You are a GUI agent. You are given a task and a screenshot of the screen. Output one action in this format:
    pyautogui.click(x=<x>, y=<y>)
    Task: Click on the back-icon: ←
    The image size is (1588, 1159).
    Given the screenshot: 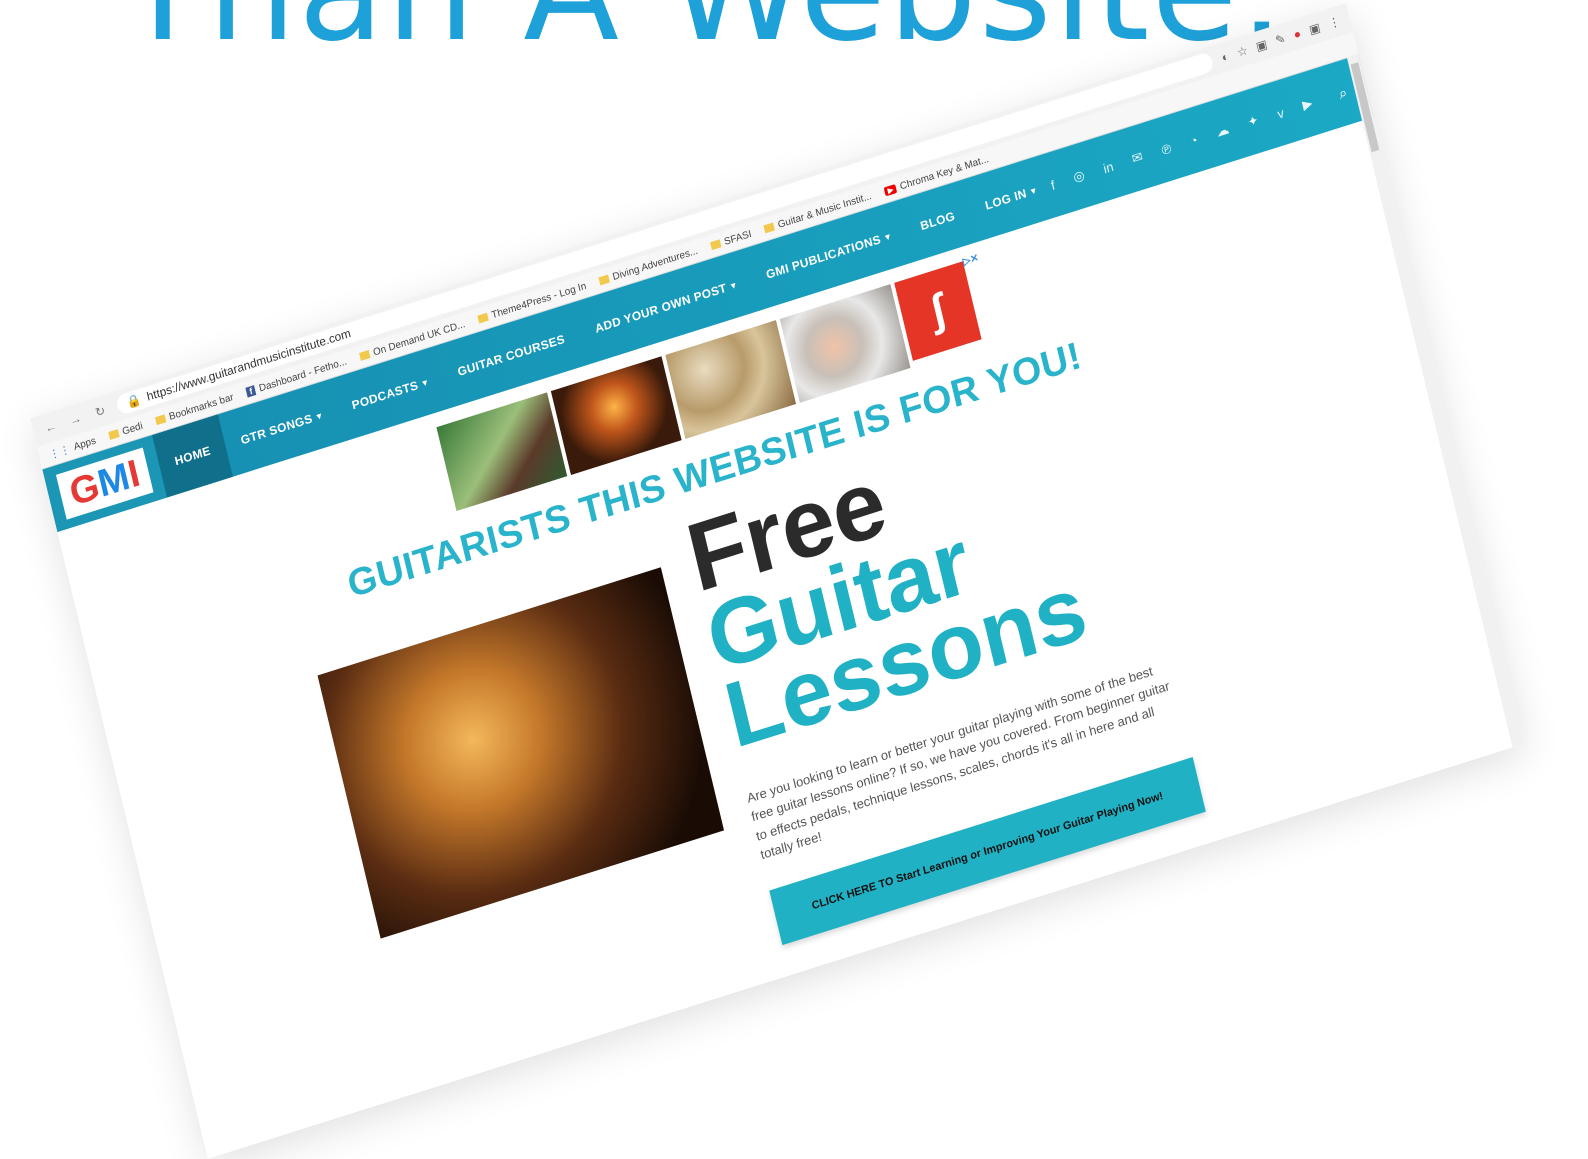 What is the action you would take?
    pyautogui.click(x=50, y=427)
    